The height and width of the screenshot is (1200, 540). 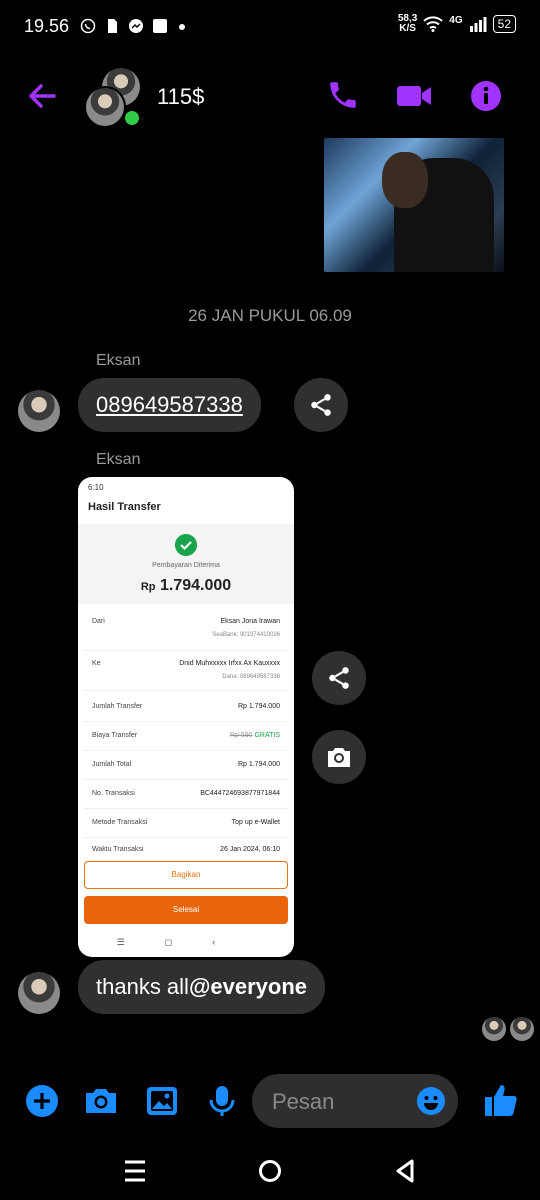 I want to click on receipt-nav-bar: ☰◻‹, so click(x=186, y=942).